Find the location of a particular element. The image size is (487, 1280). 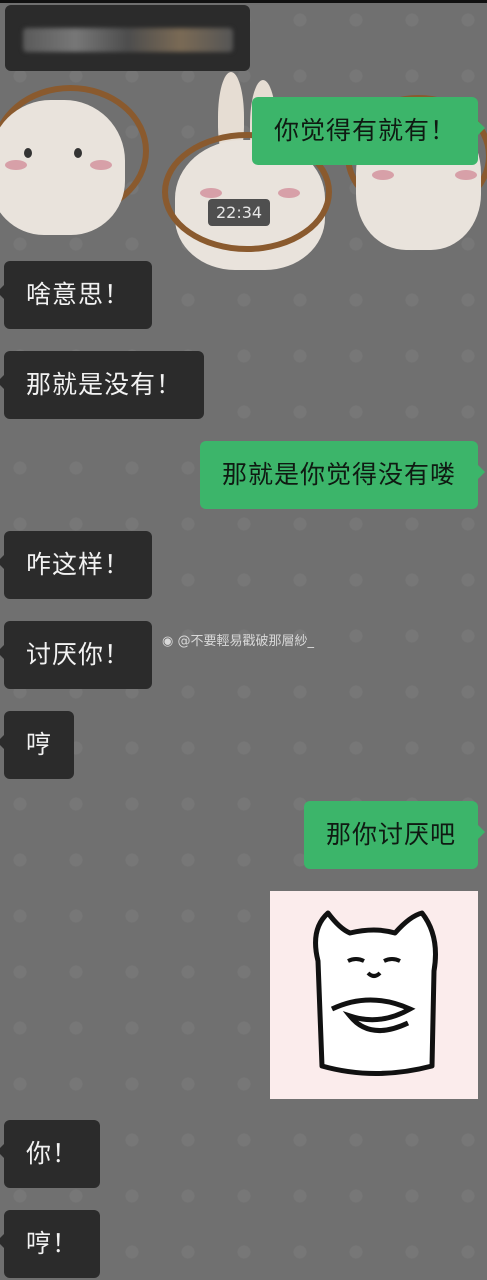

message-bubble-incoming: 哼 is located at coordinates (37, 745).